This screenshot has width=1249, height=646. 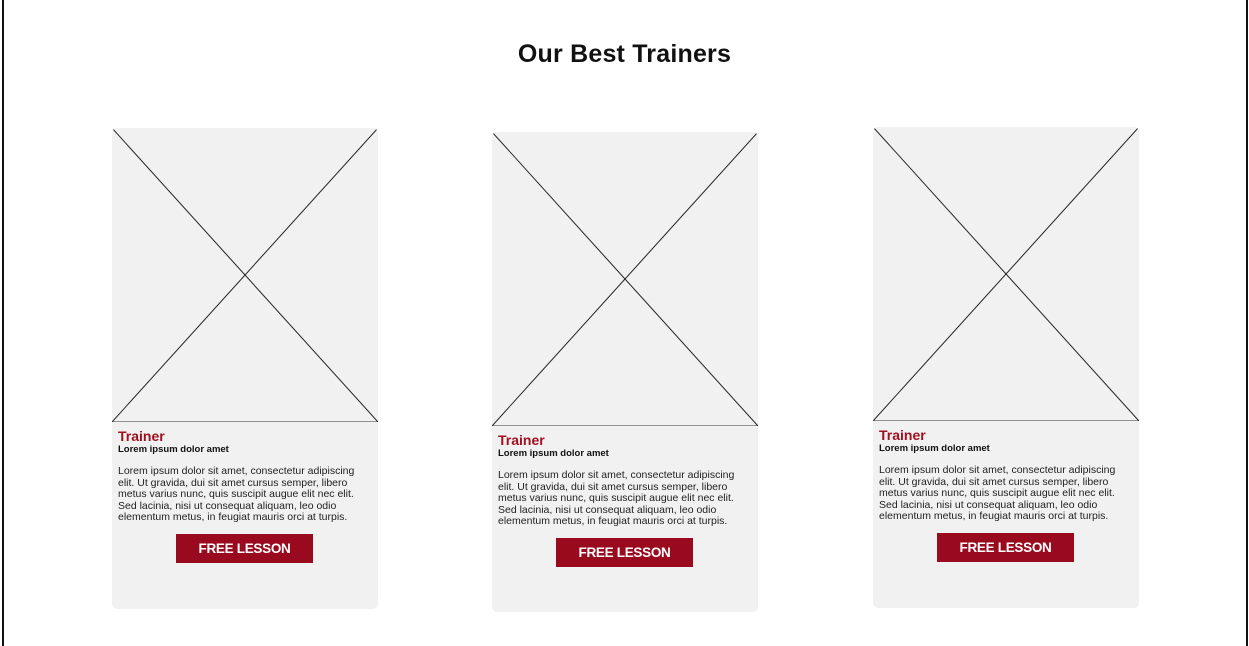 I want to click on frame-border-right, so click(x=1247, y=323).